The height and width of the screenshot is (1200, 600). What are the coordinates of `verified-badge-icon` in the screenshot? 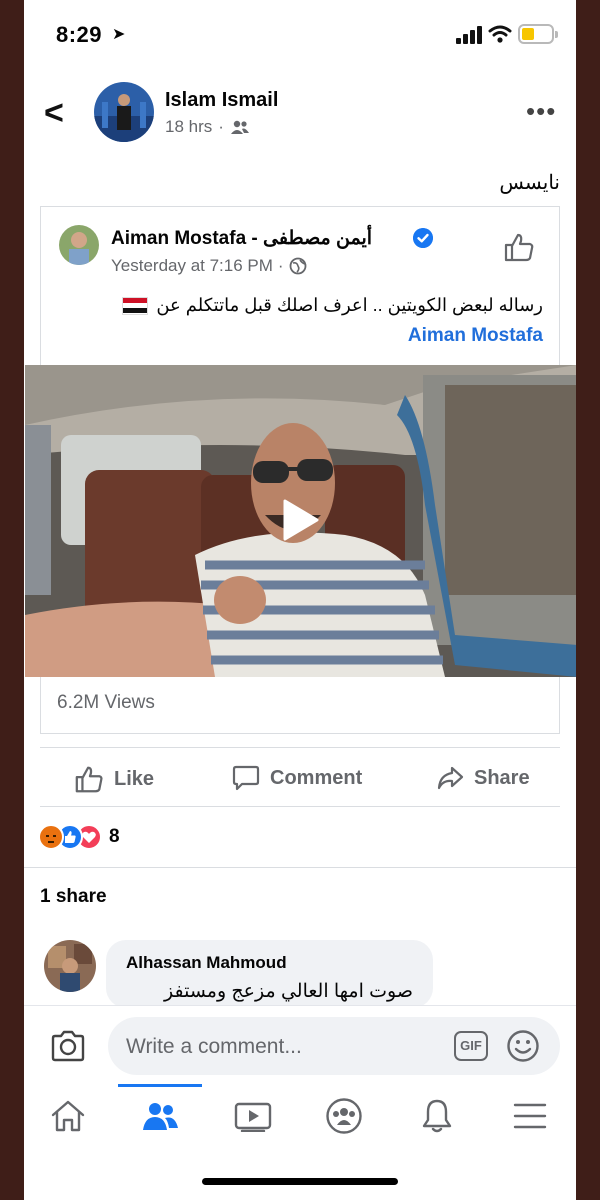 It's located at (423, 238).